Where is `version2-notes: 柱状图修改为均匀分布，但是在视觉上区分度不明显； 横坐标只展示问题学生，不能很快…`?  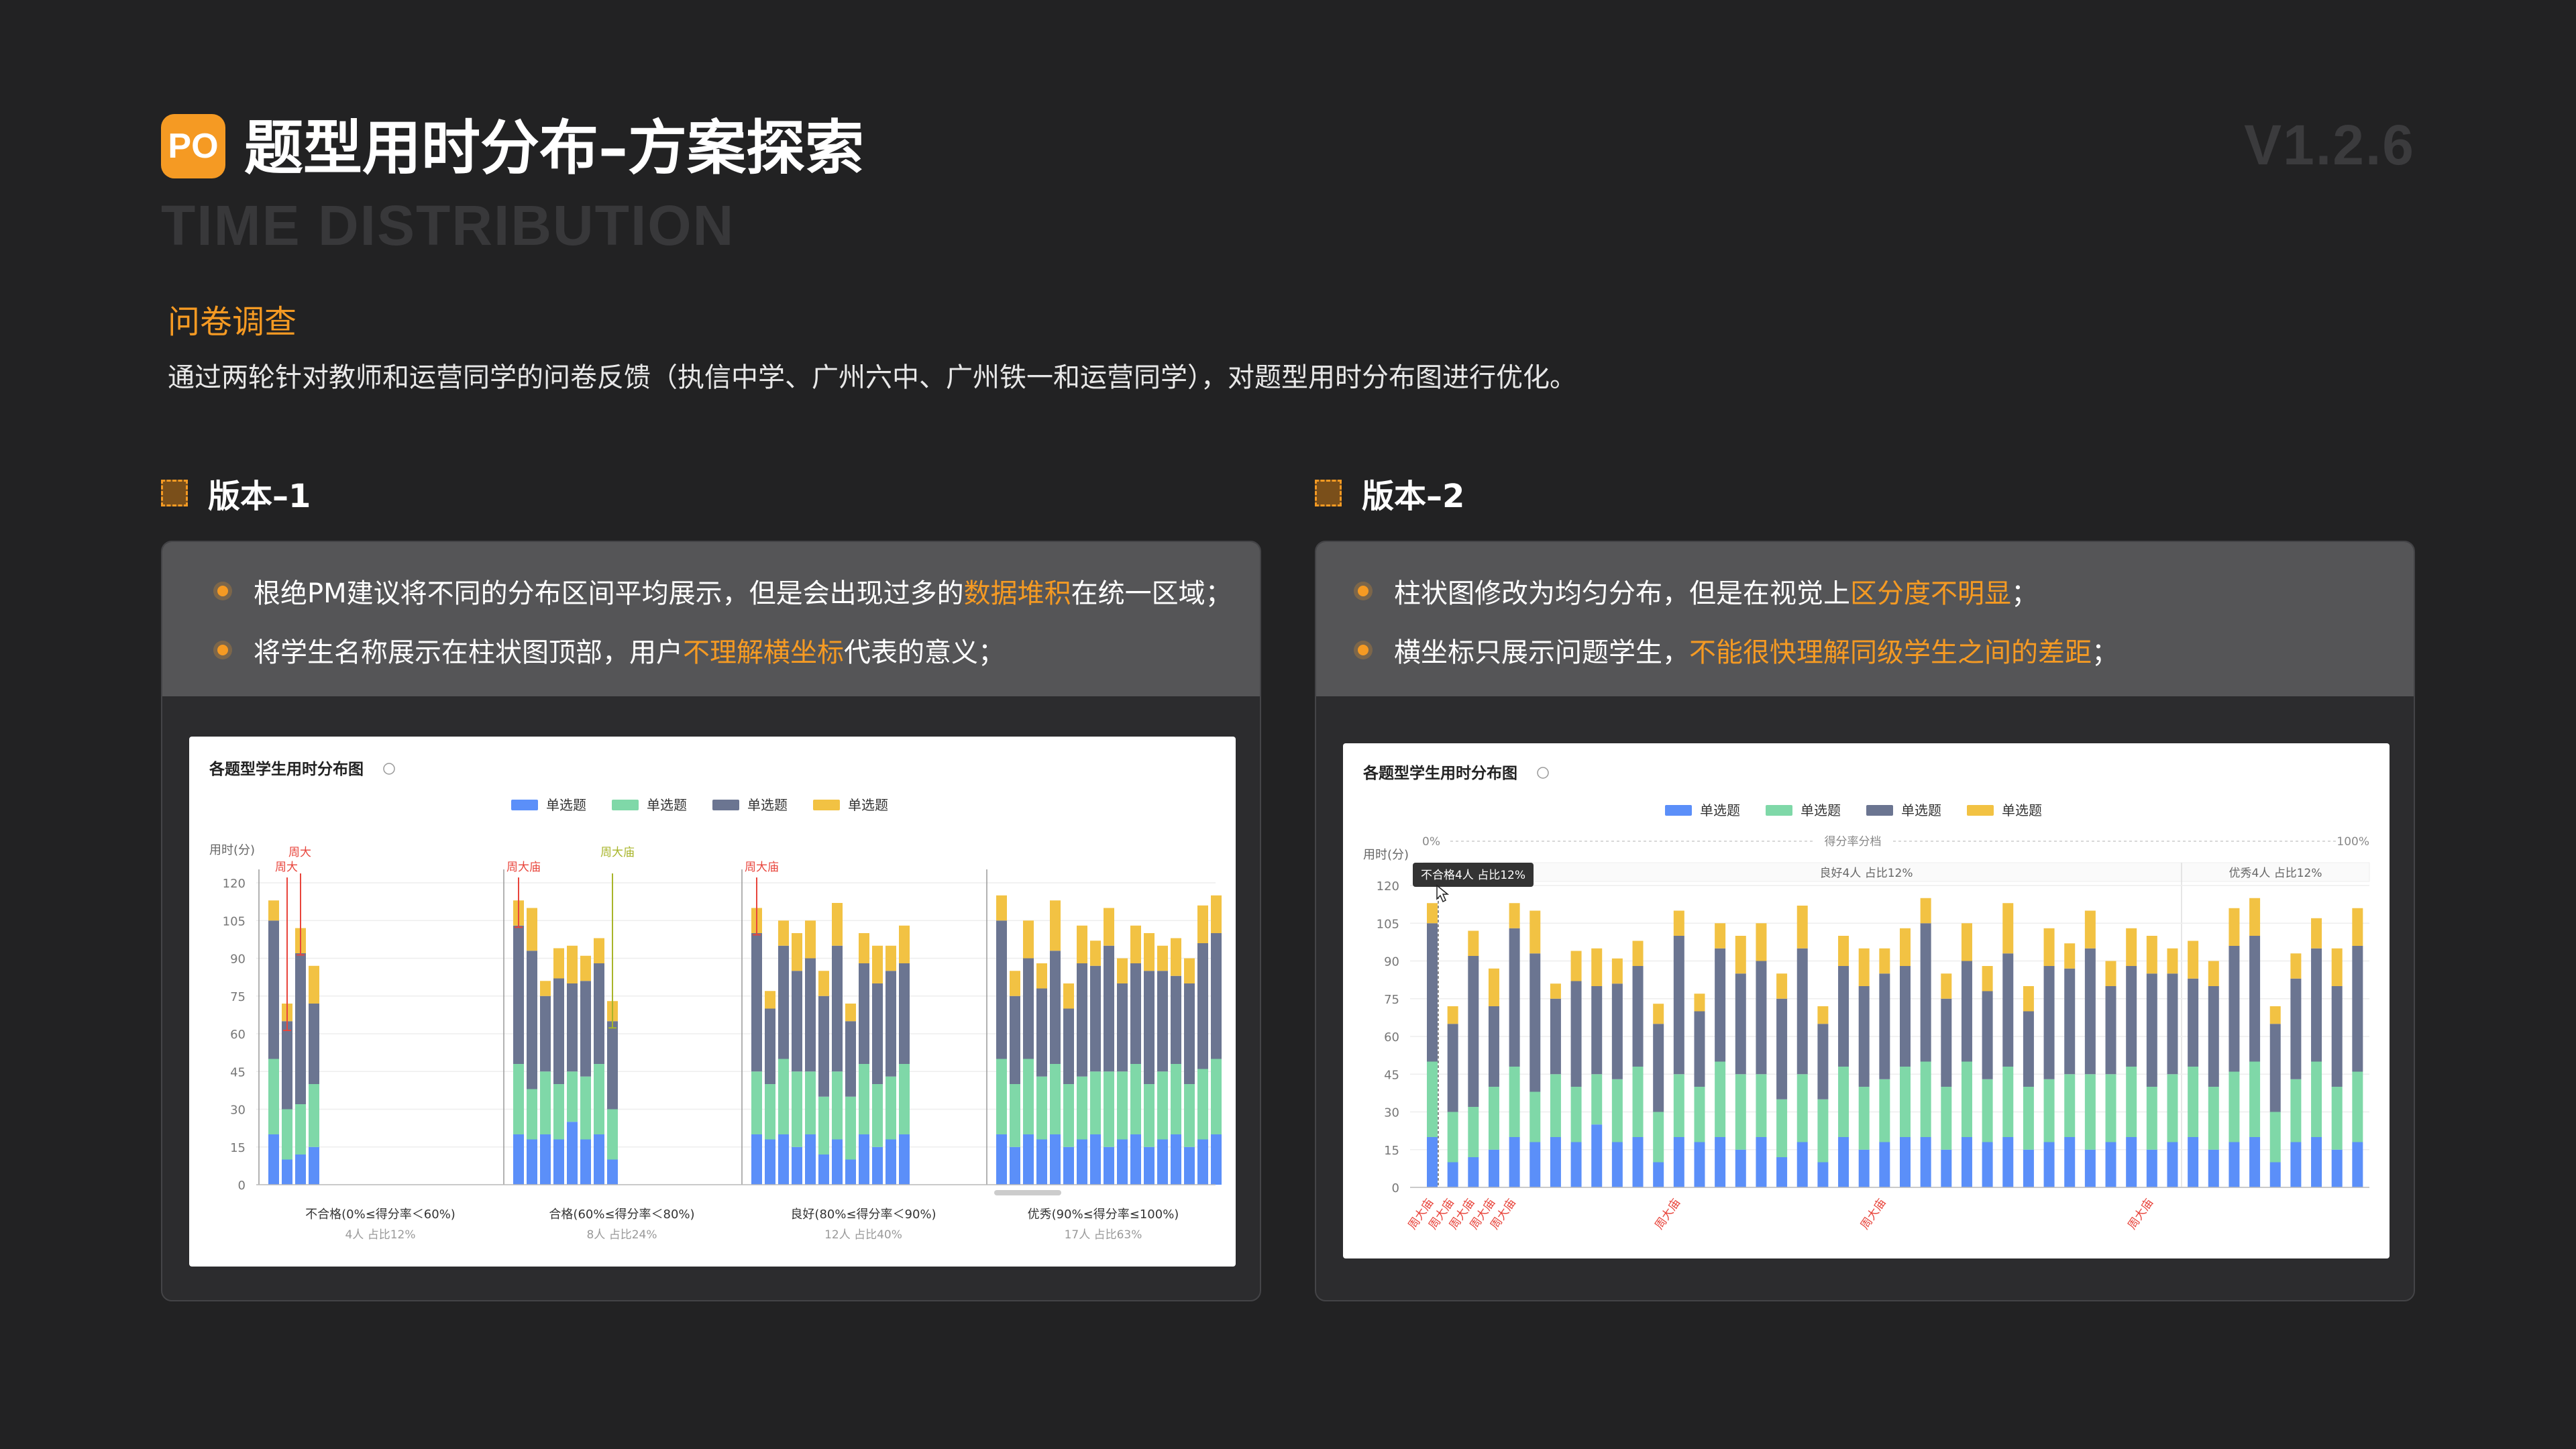 version2-notes: 柱状图修改为均匀分布，但是在视觉上区分度不明显； 横坐标只展示问题学生，不能很快… is located at coordinates (1865, 619).